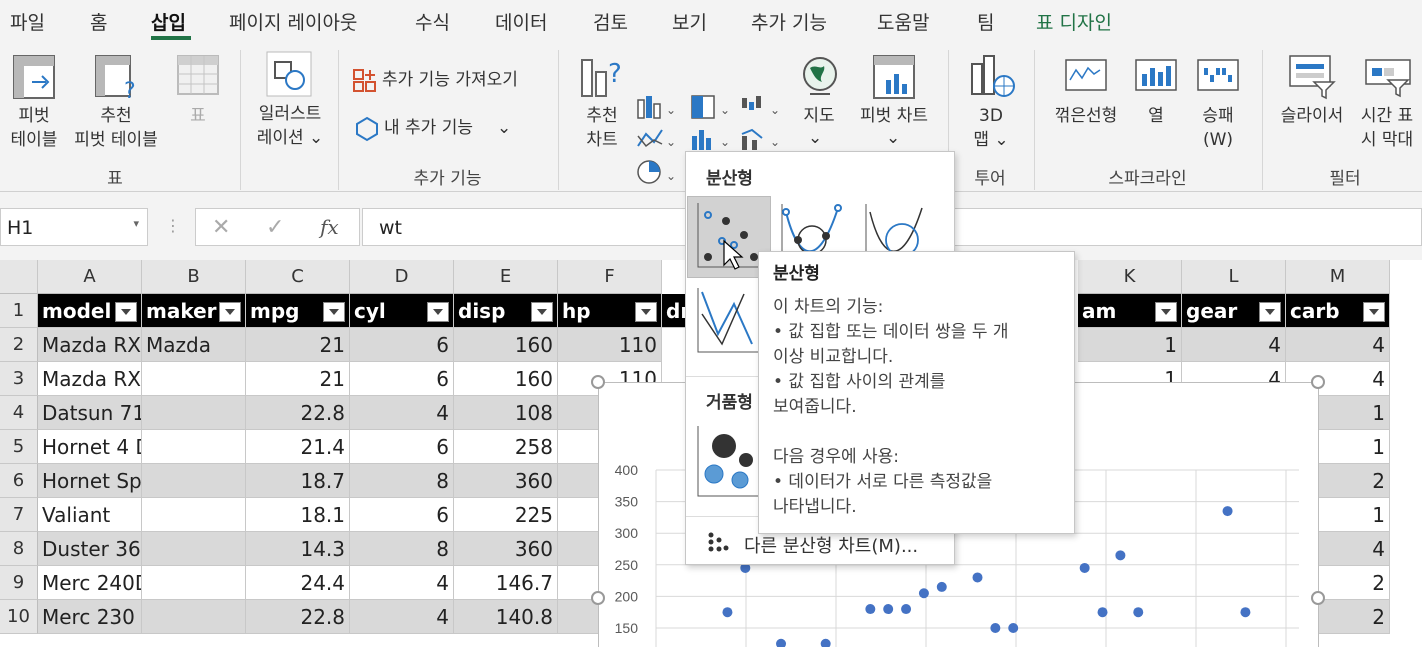  Describe the element at coordinates (298, 515) in the screenshot. I see `table-cell-mpg: 18.1` at that location.